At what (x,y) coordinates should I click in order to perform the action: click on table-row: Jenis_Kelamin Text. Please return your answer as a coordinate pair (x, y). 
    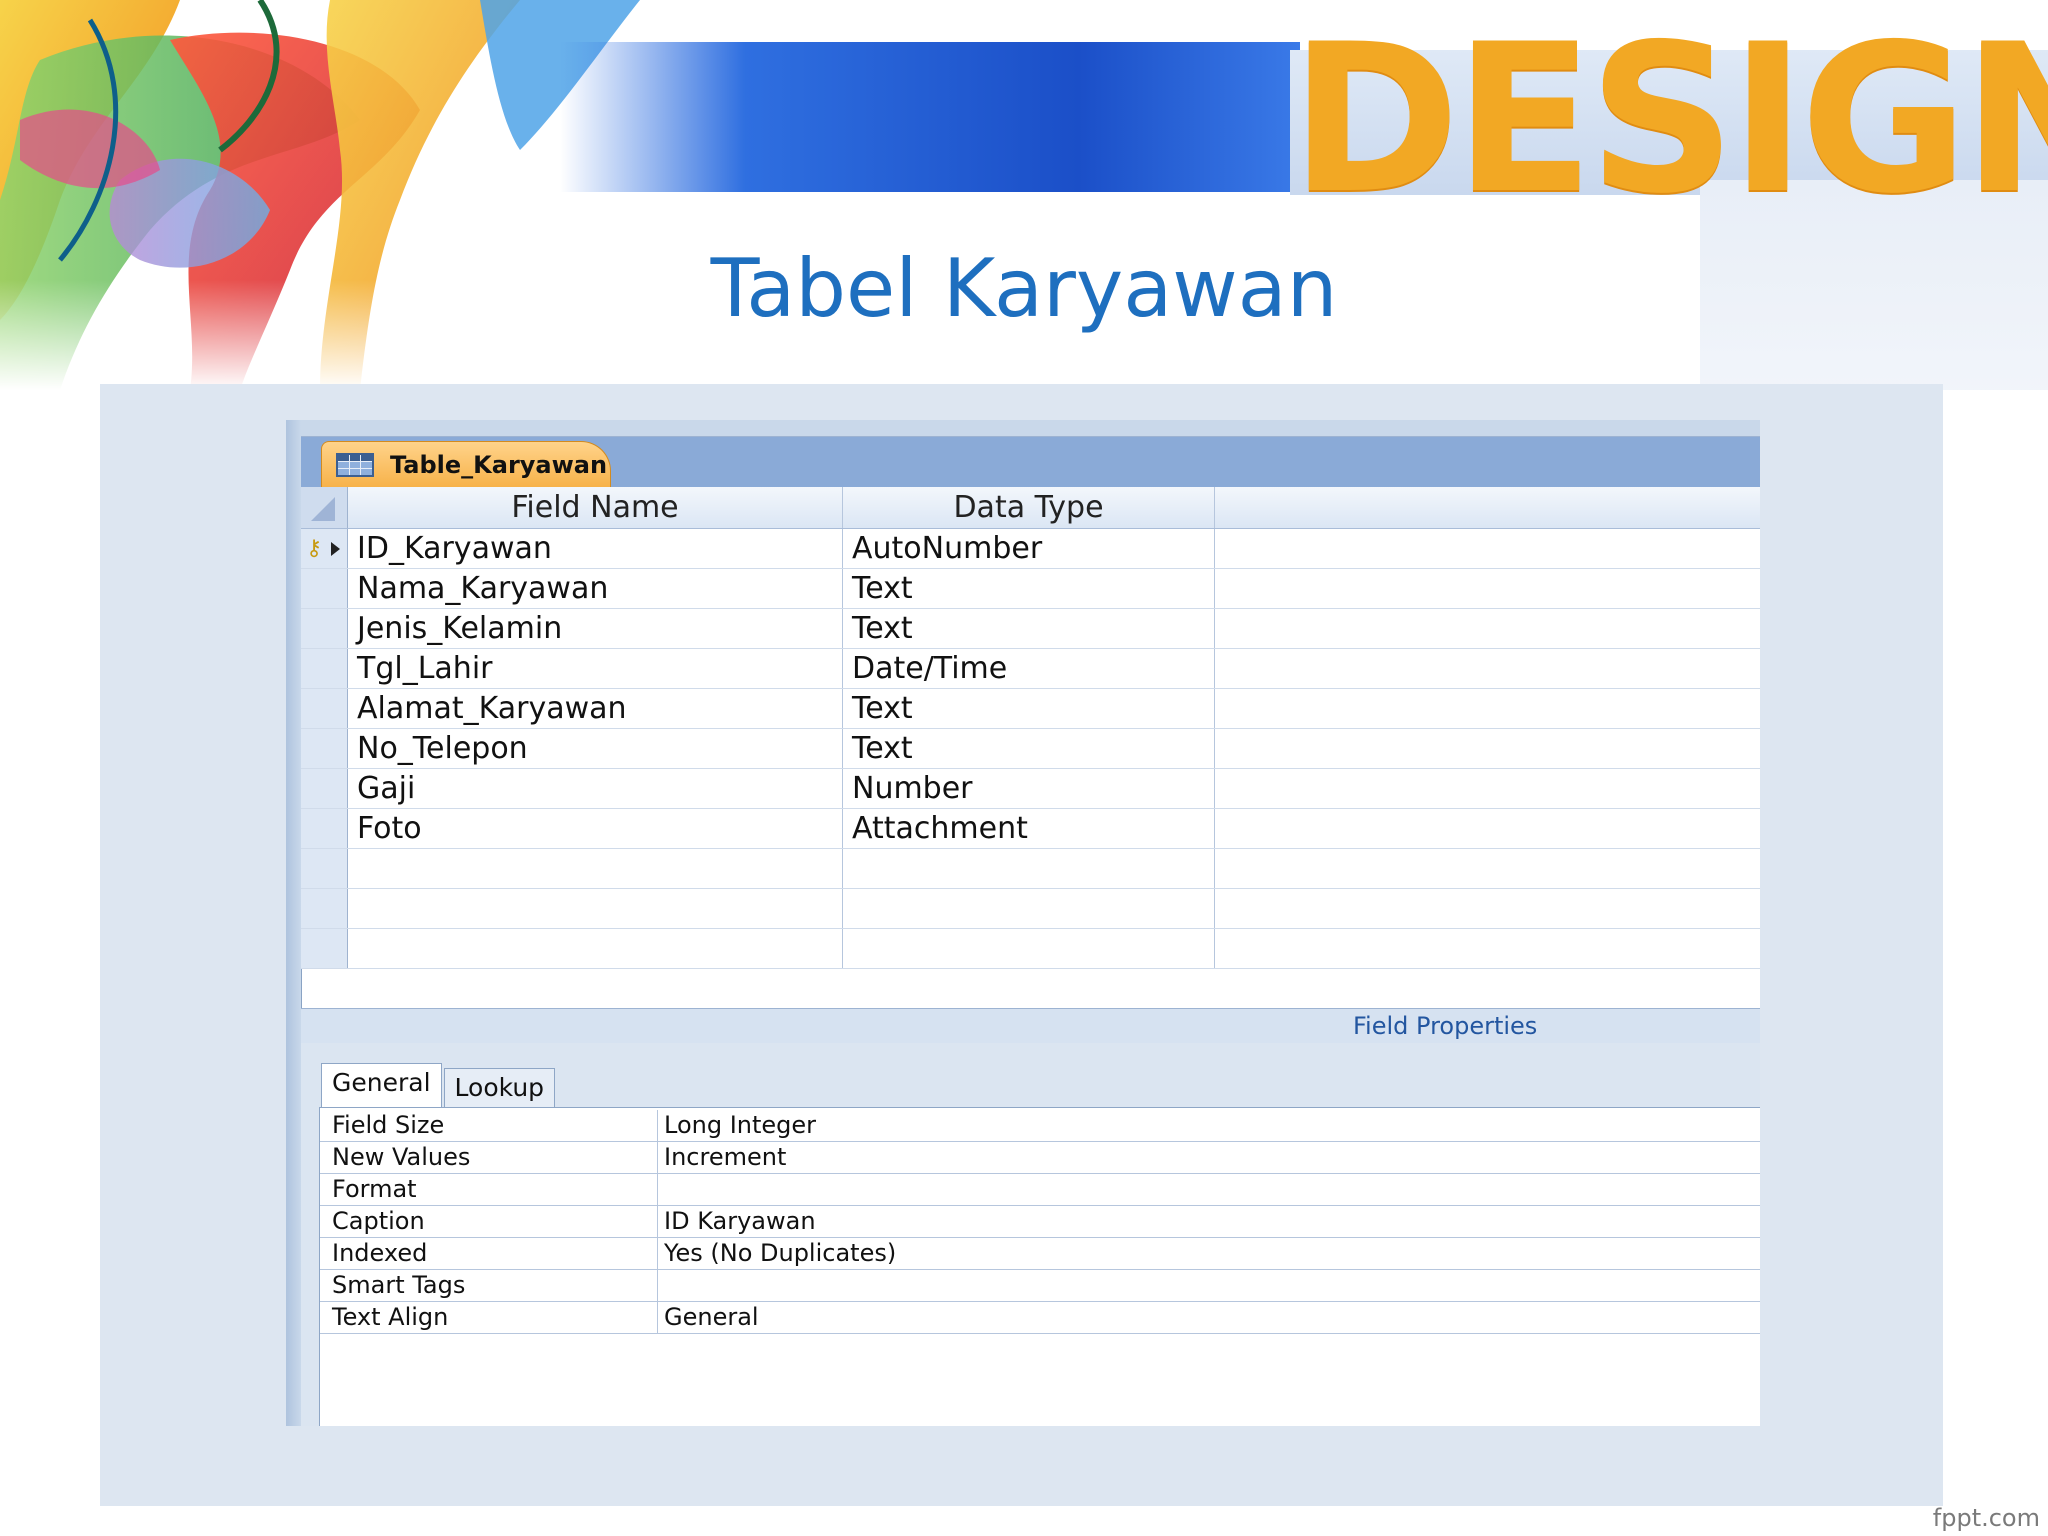
    Looking at the image, I should click on (1030, 629).